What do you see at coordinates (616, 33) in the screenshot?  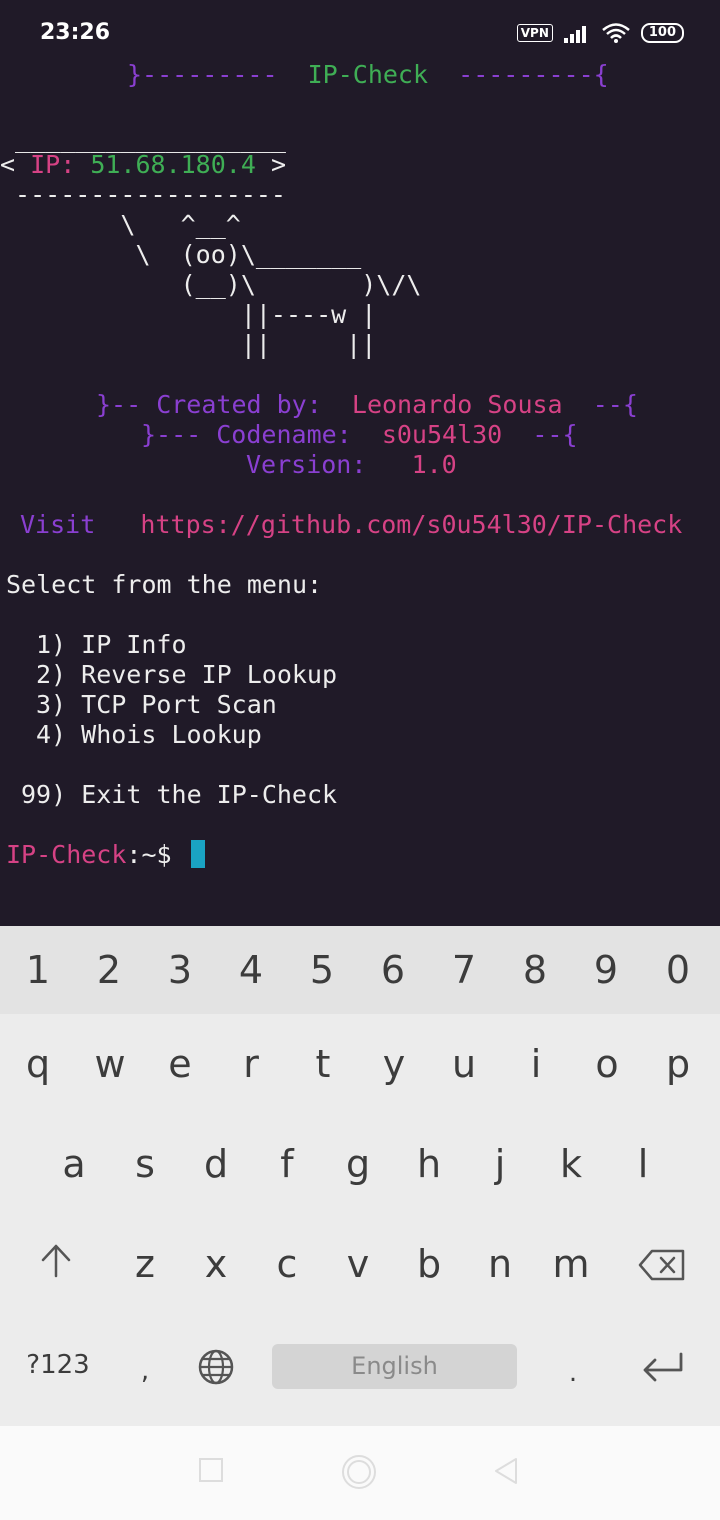 I see `wifi-icon` at bounding box center [616, 33].